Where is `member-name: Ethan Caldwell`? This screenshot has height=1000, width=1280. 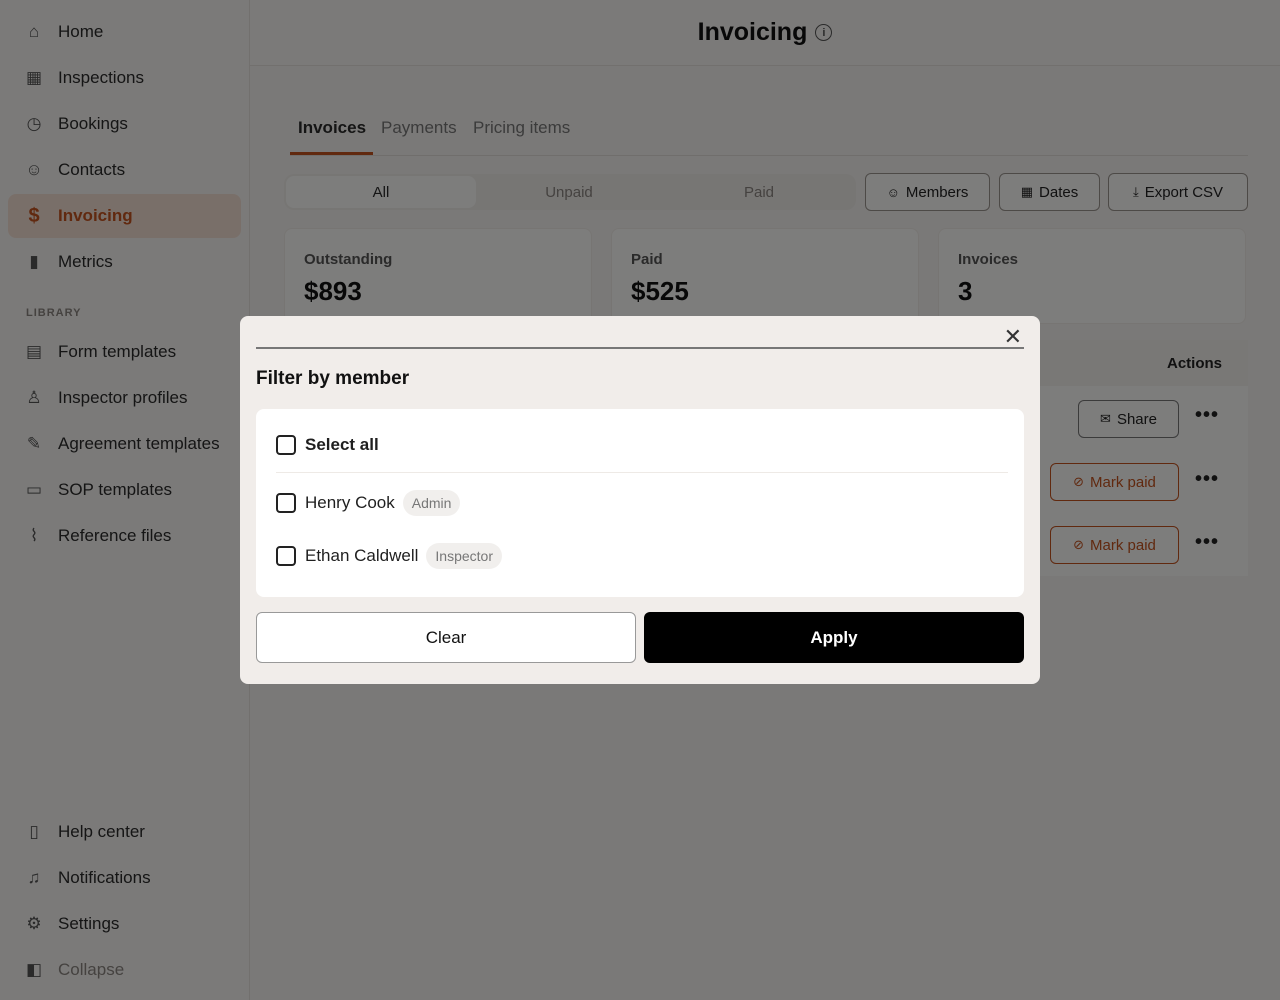
member-name: Ethan Caldwell is located at coordinates (362, 555).